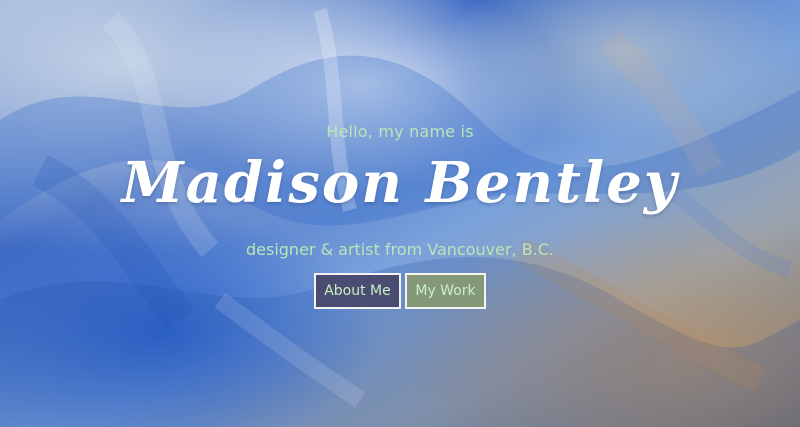  Describe the element at coordinates (400, 131) in the screenshot. I see `intro-text: Hello, my name is` at that location.